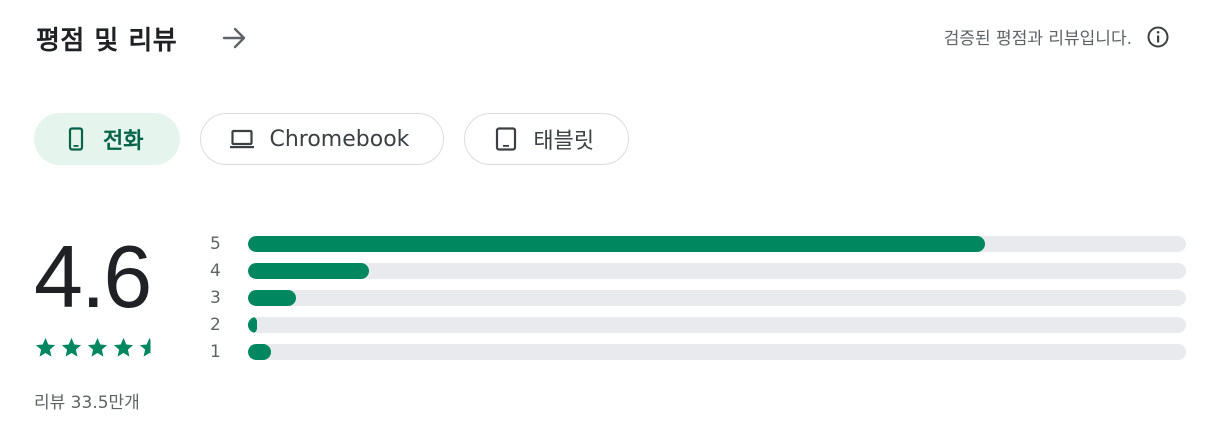 This screenshot has height=425, width=1206. I want to click on laptop-icon, so click(242, 139).